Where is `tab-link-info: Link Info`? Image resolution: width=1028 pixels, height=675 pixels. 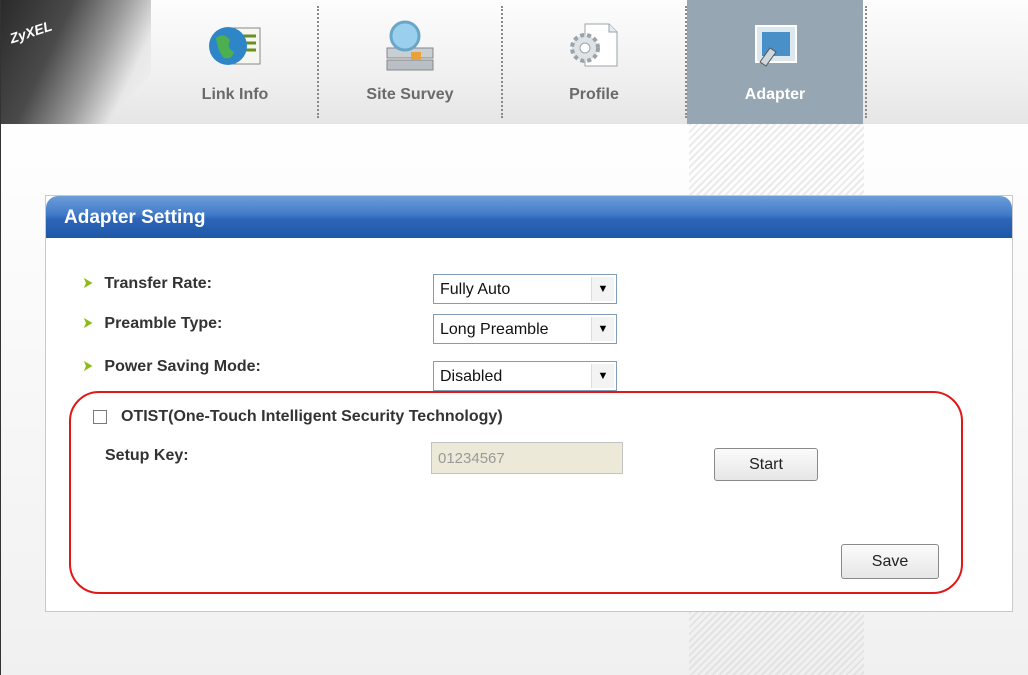
tab-link-info: Link Info is located at coordinates (235, 62).